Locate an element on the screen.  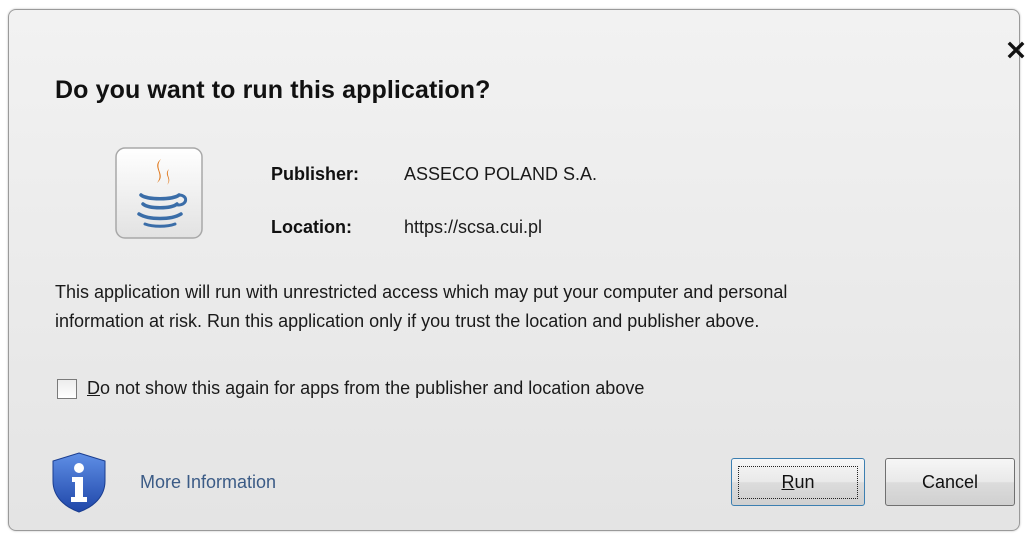
location-value: https://scsa.cui.pl is located at coordinates (473, 227).